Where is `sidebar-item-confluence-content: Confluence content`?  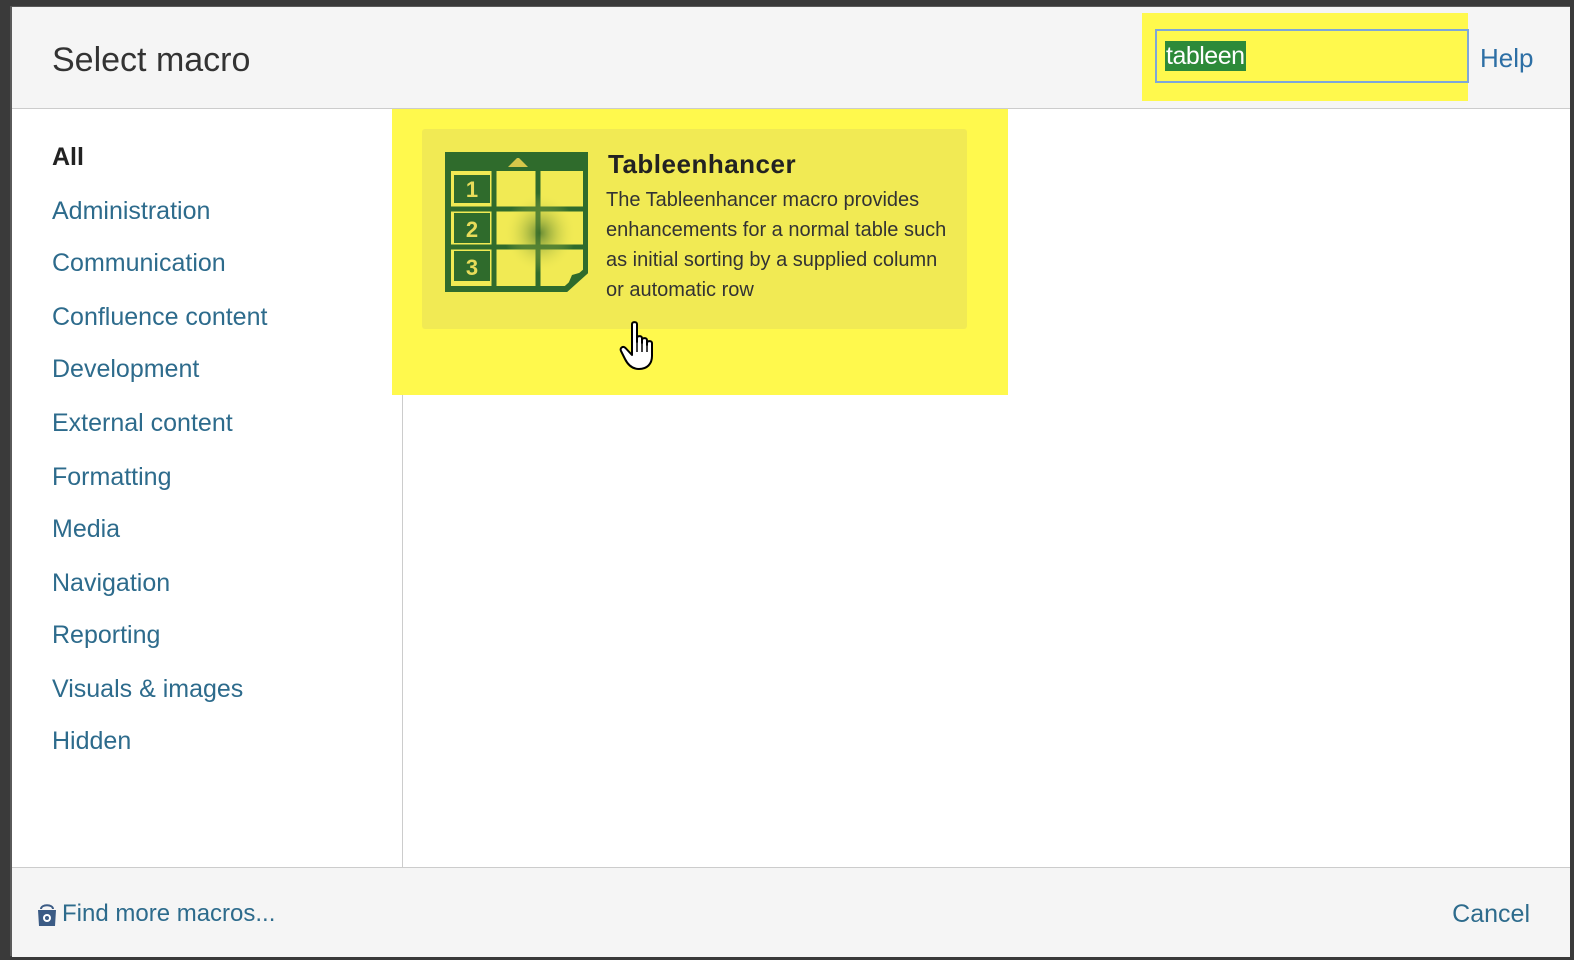 sidebar-item-confluence-content: Confluence content is located at coordinates (159, 317).